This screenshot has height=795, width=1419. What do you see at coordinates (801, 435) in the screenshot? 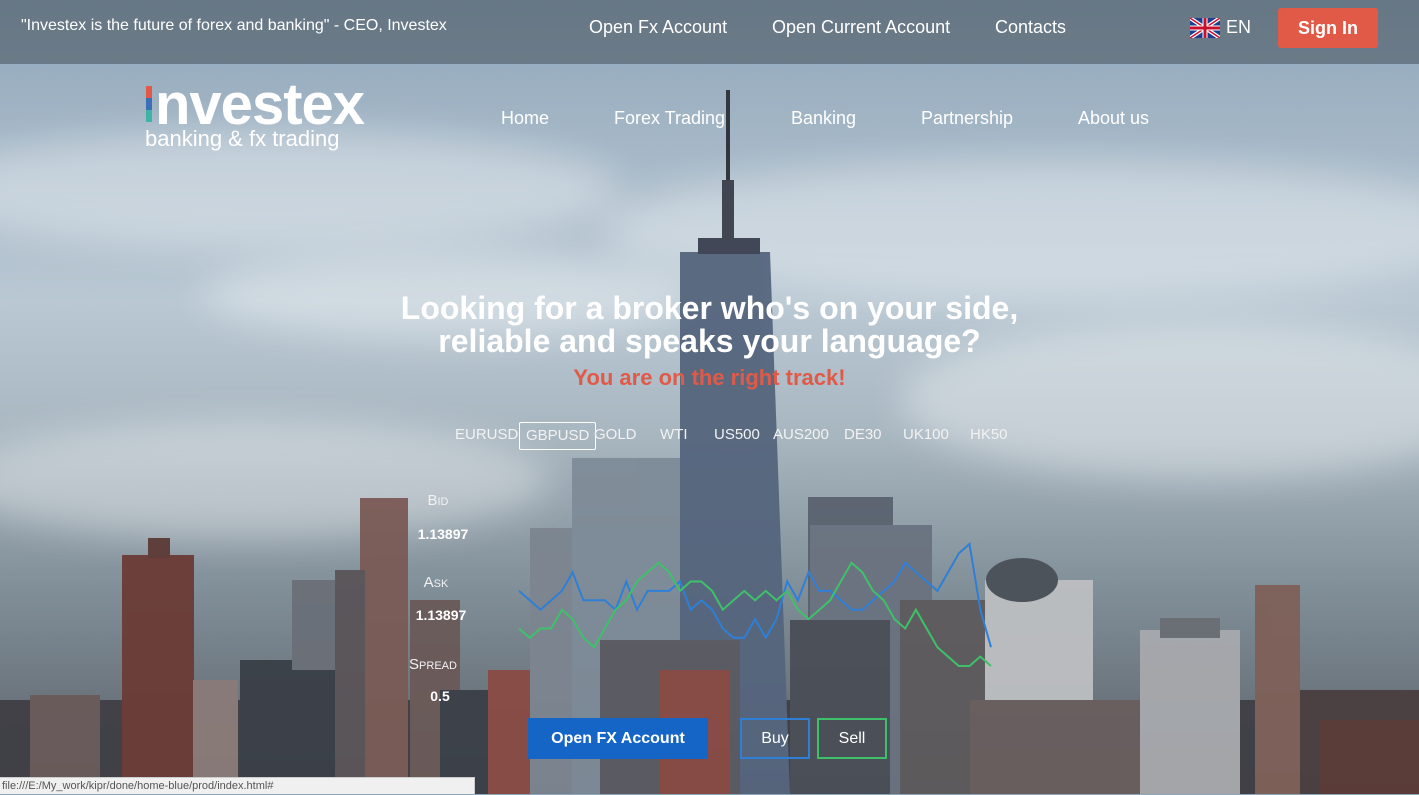
I see `tab-aus200: AUS200` at bounding box center [801, 435].